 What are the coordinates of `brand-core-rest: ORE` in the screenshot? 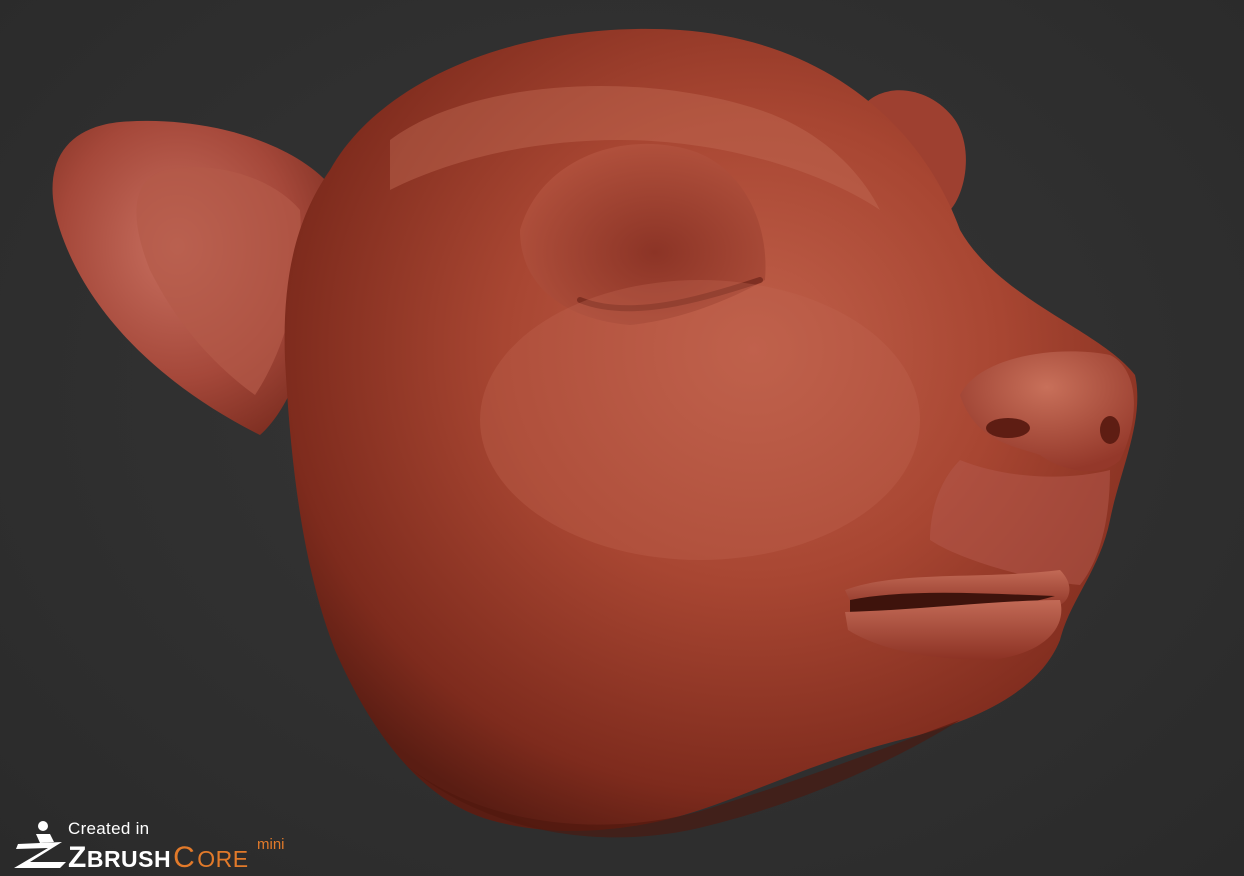 It's located at (223, 859).